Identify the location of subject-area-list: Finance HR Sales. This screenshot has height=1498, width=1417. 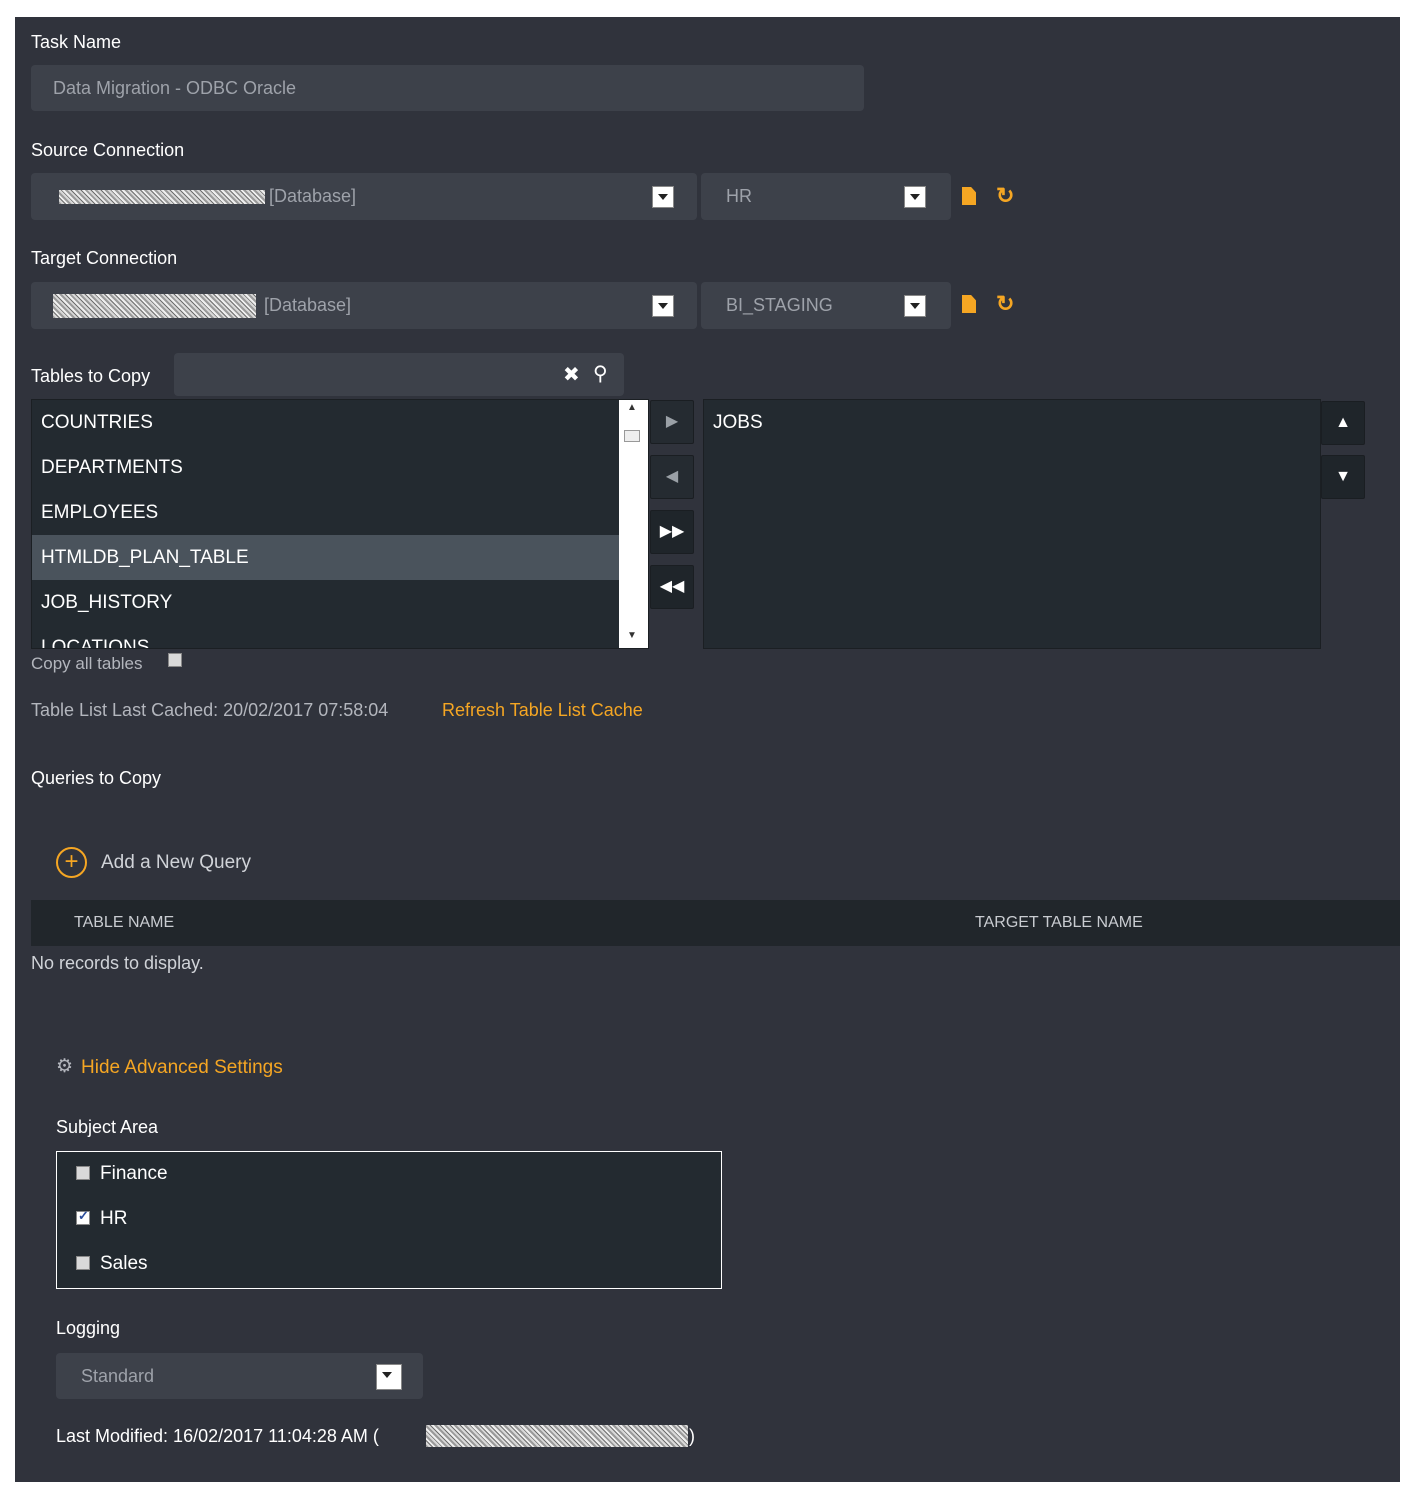
(389, 1220).